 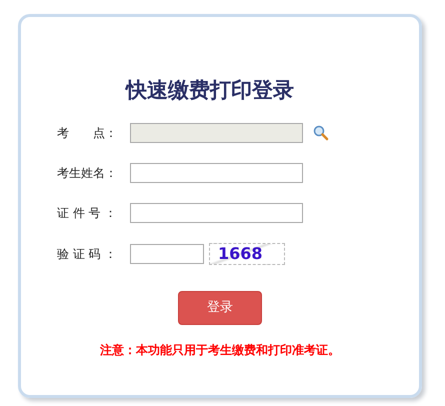 What do you see at coordinates (210, 90) in the screenshot?
I see `page-title: 快速缴费打印登录` at bounding box center [210, 90].